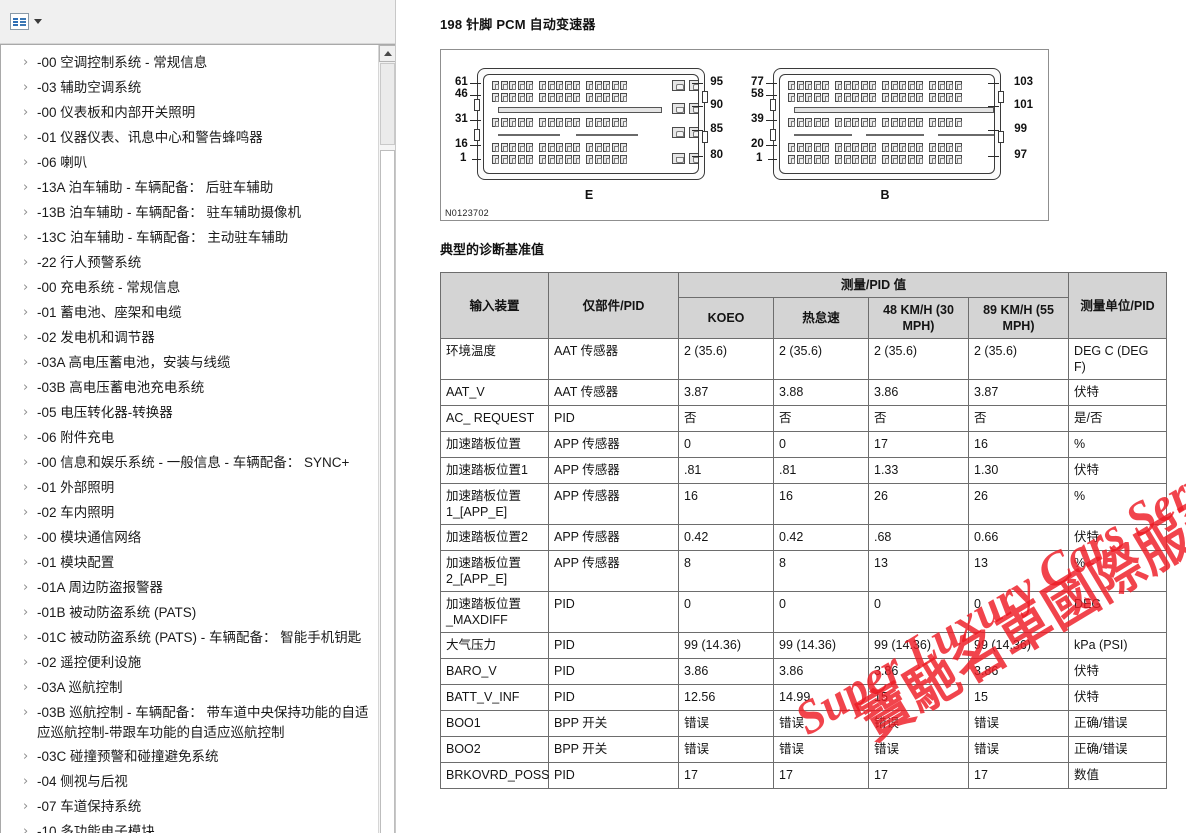 The width and height of the screenshot is (1186, 833). What do you see at coordinates (189, 213) in the screenshot?
I see `sidebar-item-6: › -13B 泊车辅助 - 车辆配备： 驻车辅助摄像机` at bounding box center [189, 213].